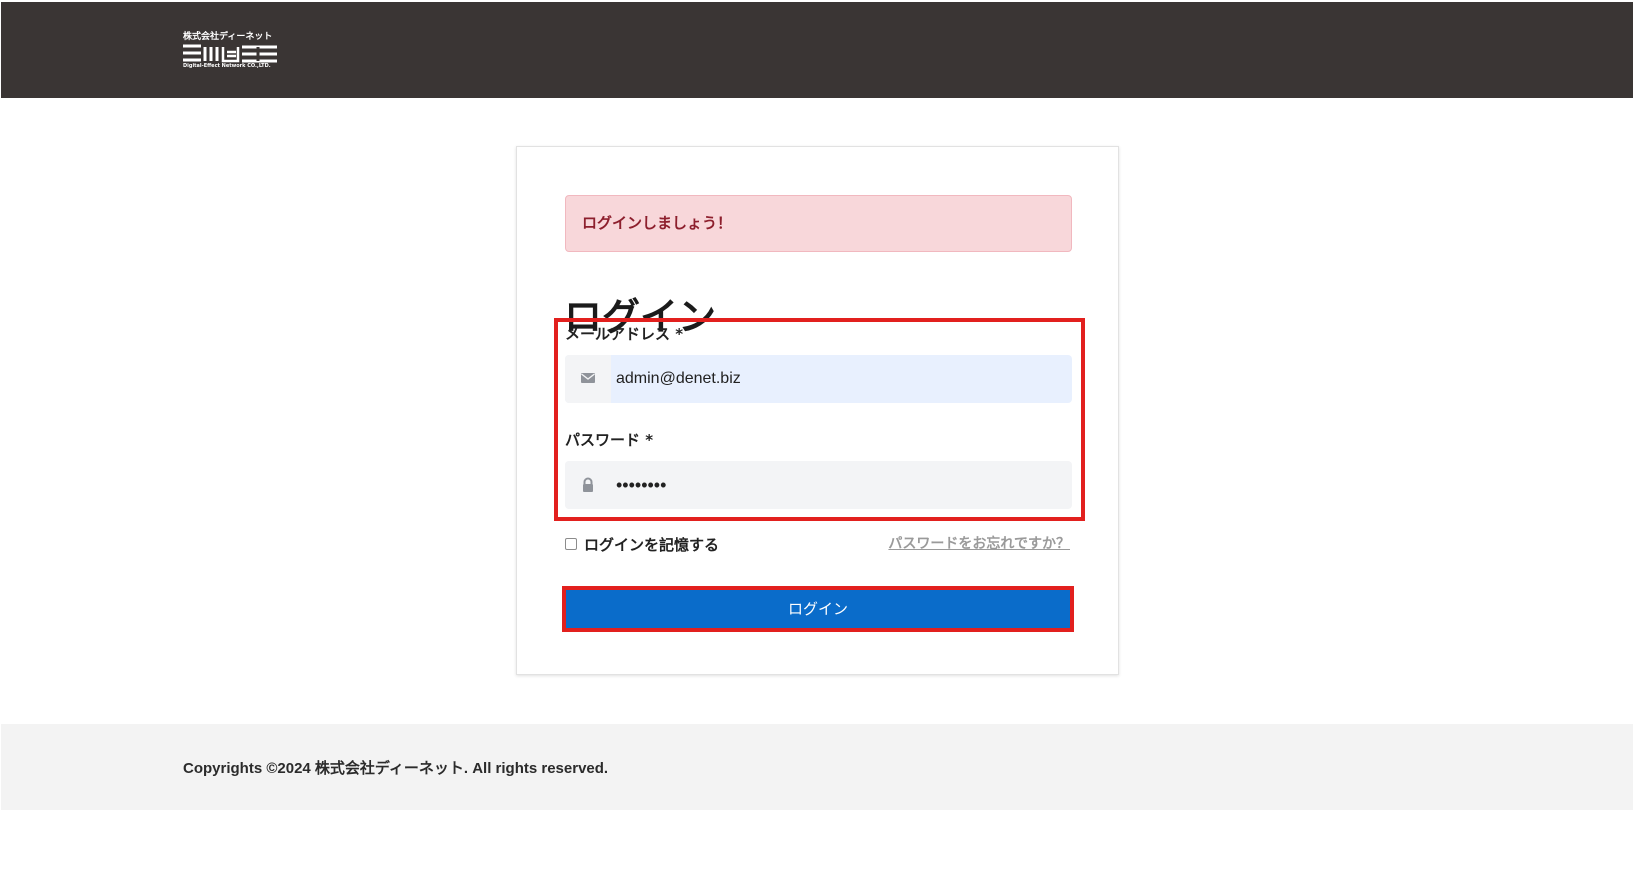  I want to click on lock-icon, so click(588, 485).